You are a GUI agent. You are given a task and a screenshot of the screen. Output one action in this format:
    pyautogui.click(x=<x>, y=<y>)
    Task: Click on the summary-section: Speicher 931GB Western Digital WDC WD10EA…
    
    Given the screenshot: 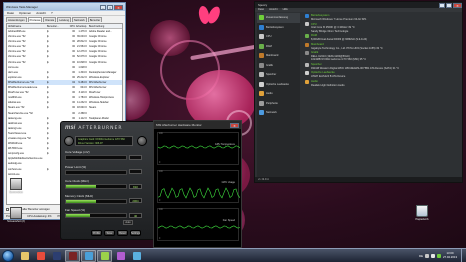 What is the action you would take?
    pyautogui.click(x=381, y=66)
    